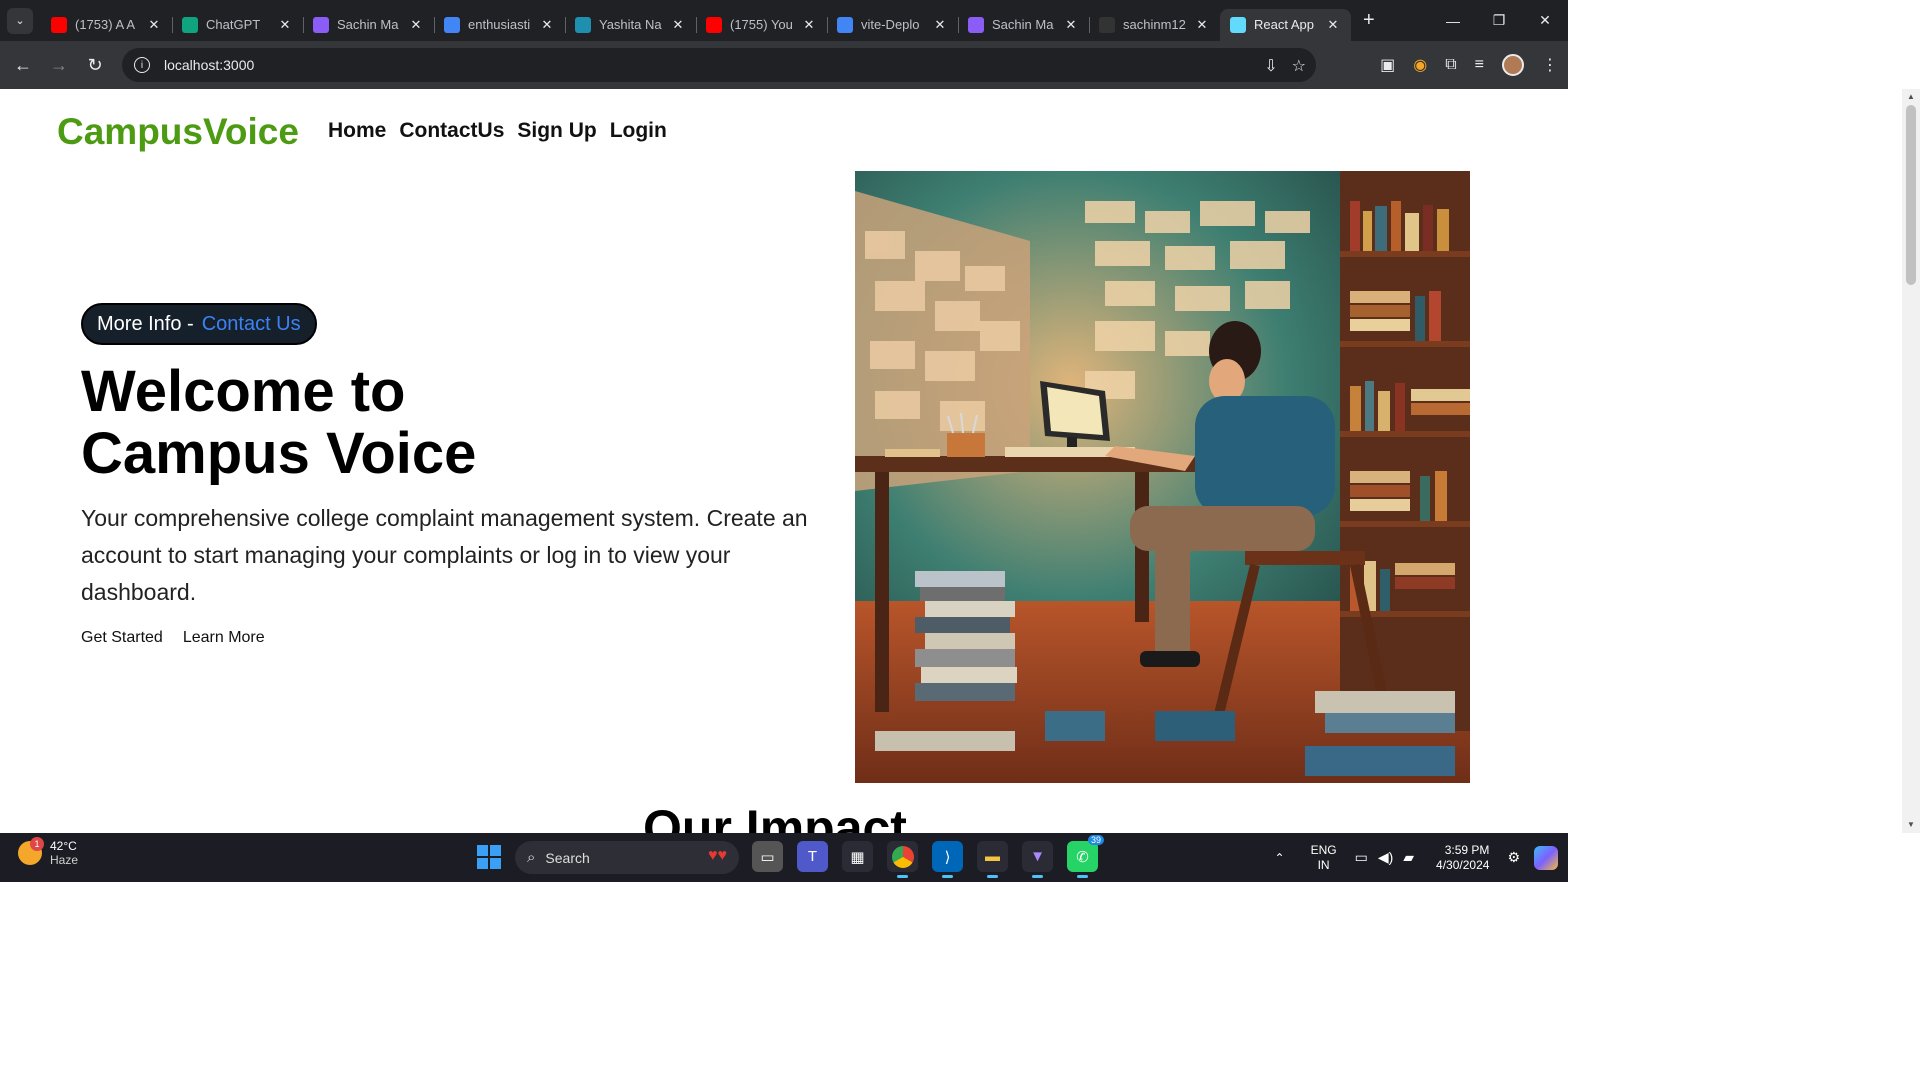  I want to click on github-icon, so click(1107, 24).